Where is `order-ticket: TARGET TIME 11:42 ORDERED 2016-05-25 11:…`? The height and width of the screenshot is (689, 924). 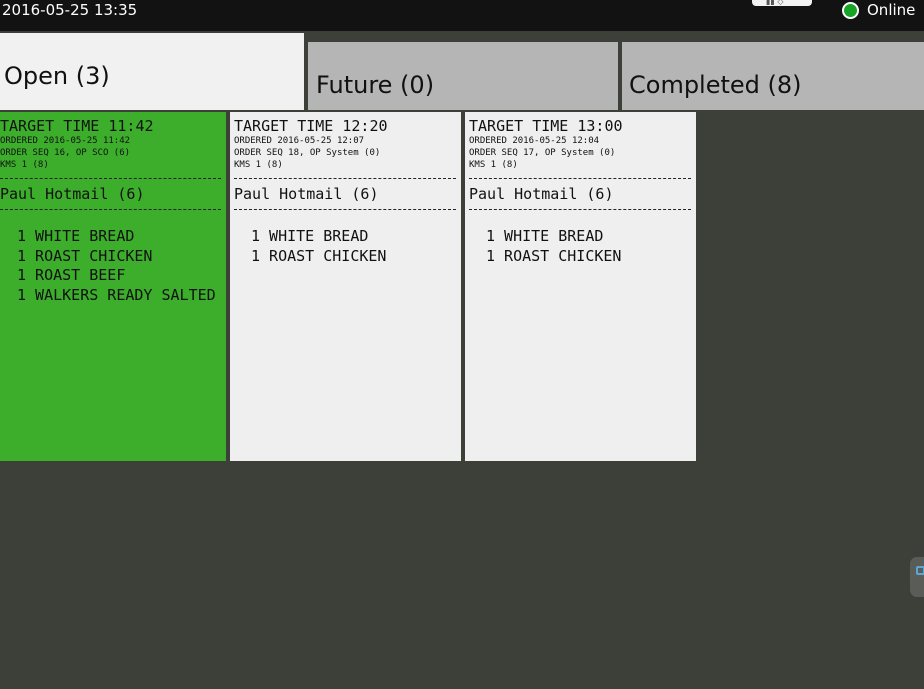 order-ticket: TARGET TIME 11:42 ORDERED 2016-05-25 11:… is located at coordinates (113, 286).